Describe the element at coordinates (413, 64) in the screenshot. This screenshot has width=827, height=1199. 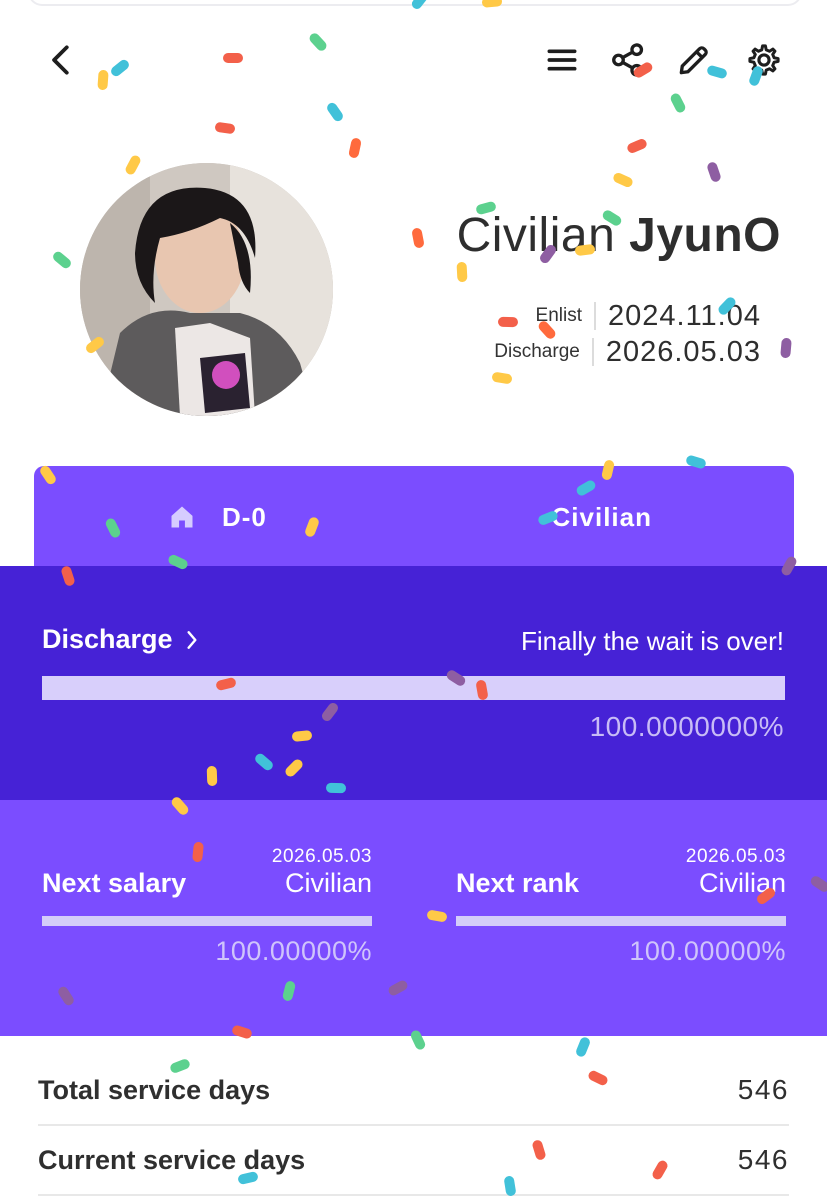
I see `top-toolbar` at that location.